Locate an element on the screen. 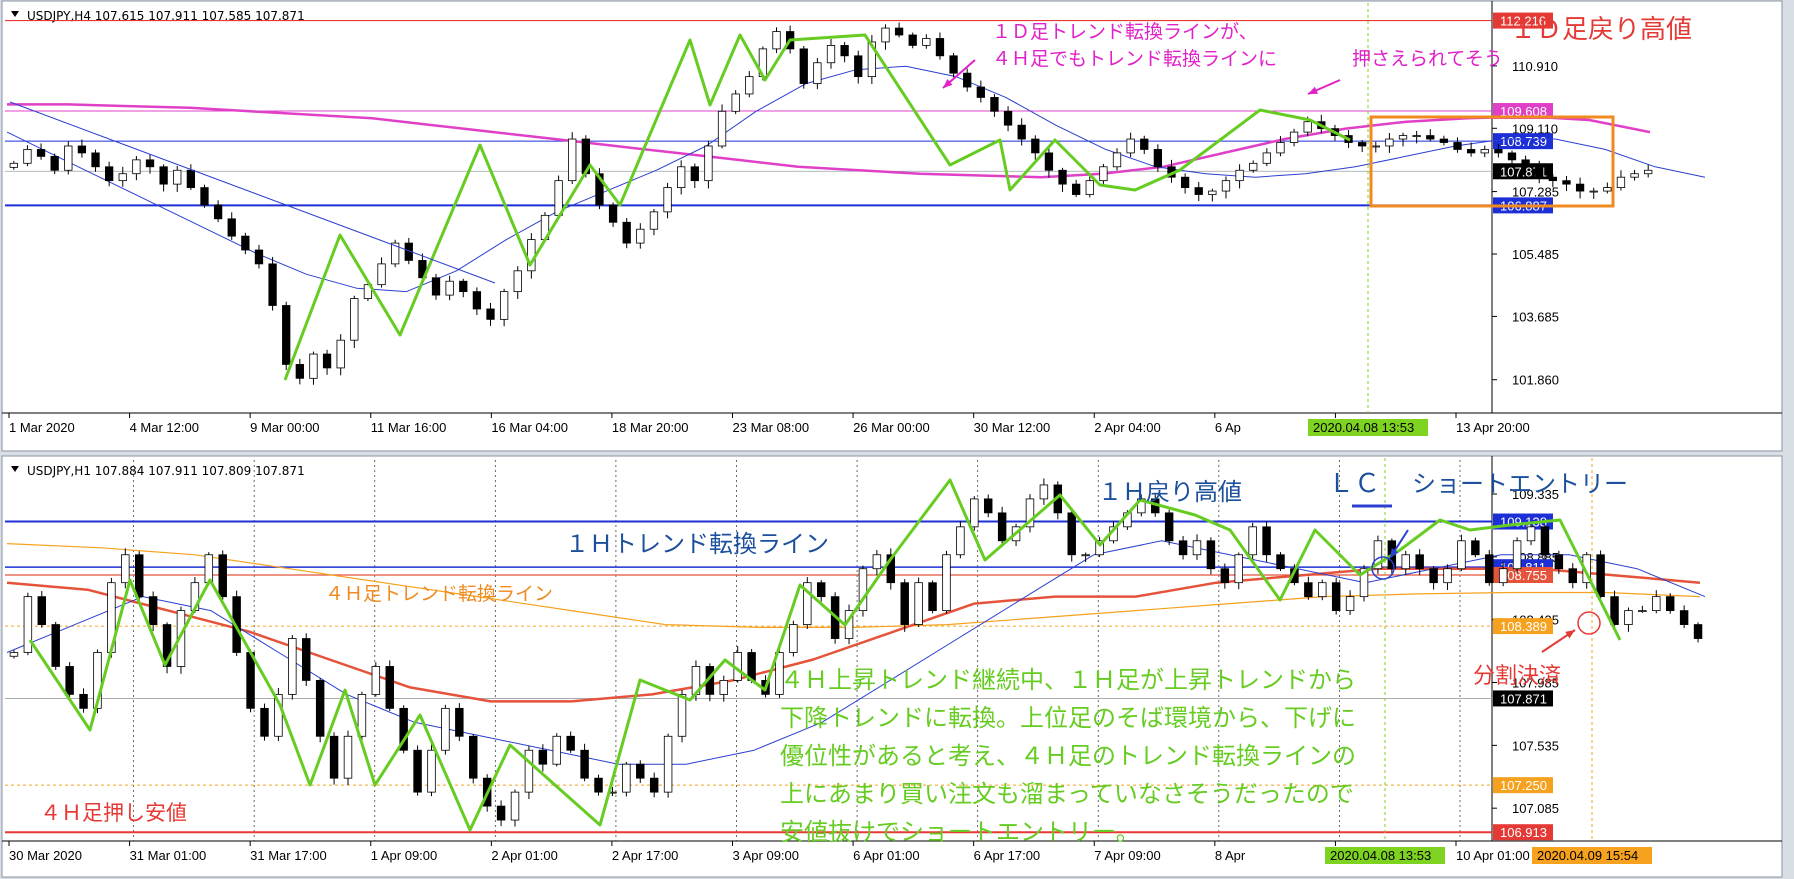 This screenshot has width=1794, height=879. h4-y-tick-label: 103.685 is located at coordinates (1535, 316).